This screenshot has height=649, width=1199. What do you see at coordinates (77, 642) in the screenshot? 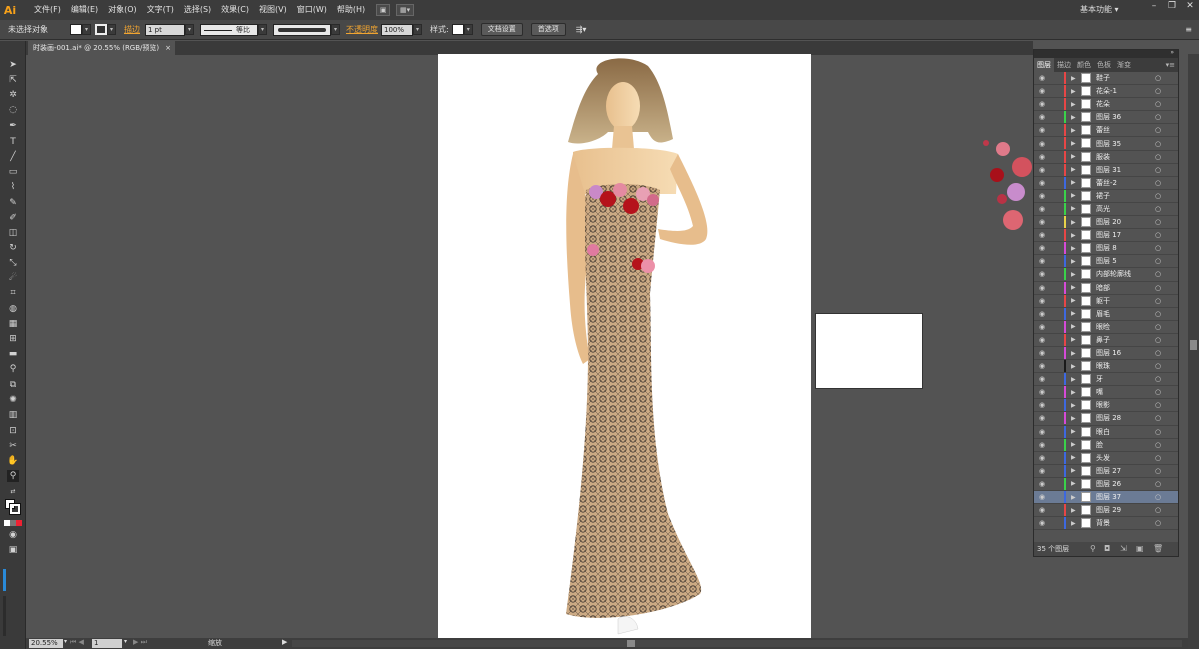
I see `first-artboard-icon: ⏮ ◀` at bounding box center [77, 642].